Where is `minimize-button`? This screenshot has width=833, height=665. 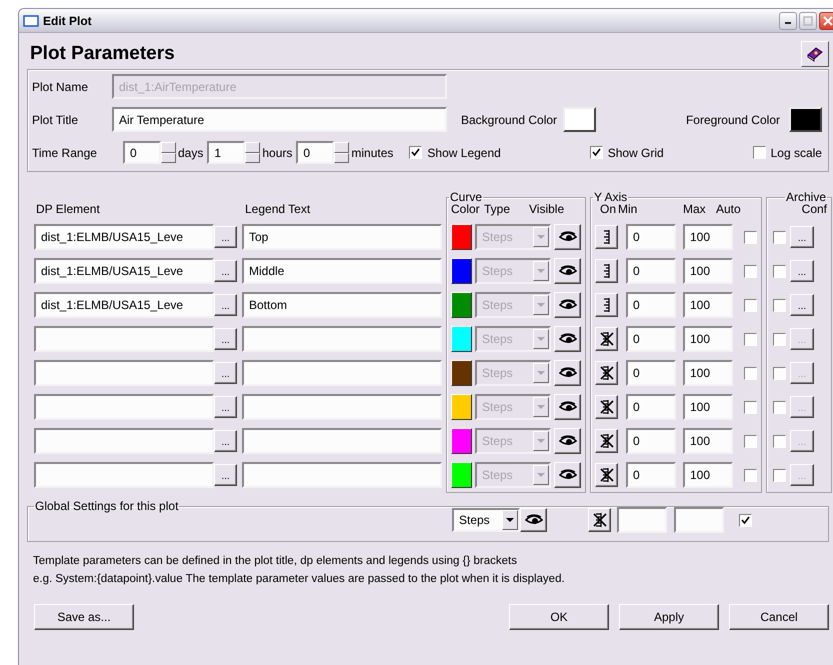
minimize-button is located at coordinates (788, 21).